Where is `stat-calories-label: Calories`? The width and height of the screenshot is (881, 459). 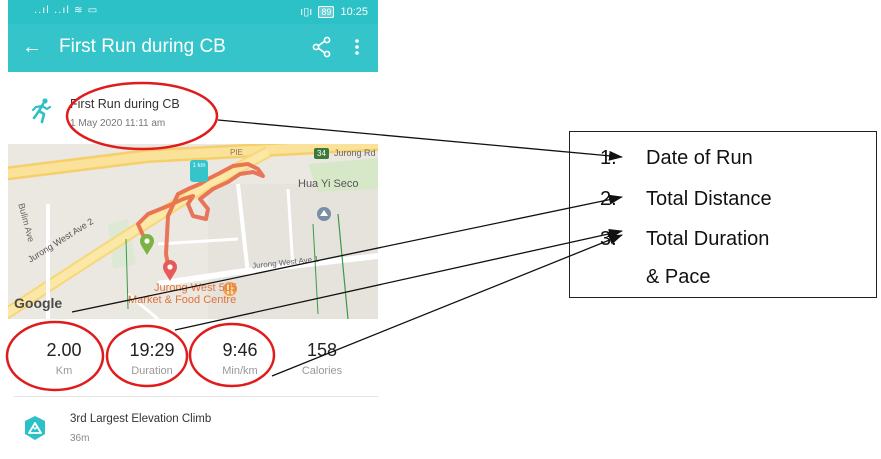
stat-calories-label: Calories is located at coordinates (322, 371).